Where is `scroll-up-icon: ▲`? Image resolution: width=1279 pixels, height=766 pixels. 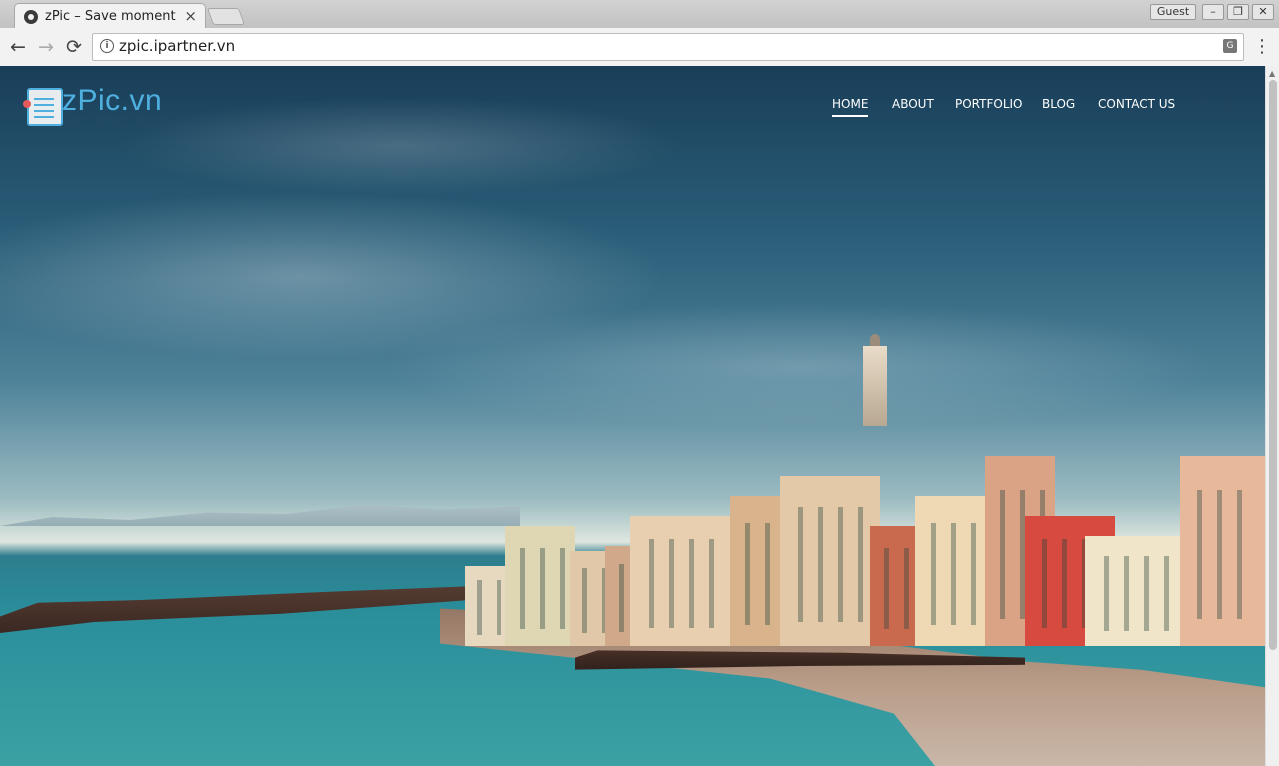 scroll-up-icon: ▲ is located at coordinates (1272, 73).